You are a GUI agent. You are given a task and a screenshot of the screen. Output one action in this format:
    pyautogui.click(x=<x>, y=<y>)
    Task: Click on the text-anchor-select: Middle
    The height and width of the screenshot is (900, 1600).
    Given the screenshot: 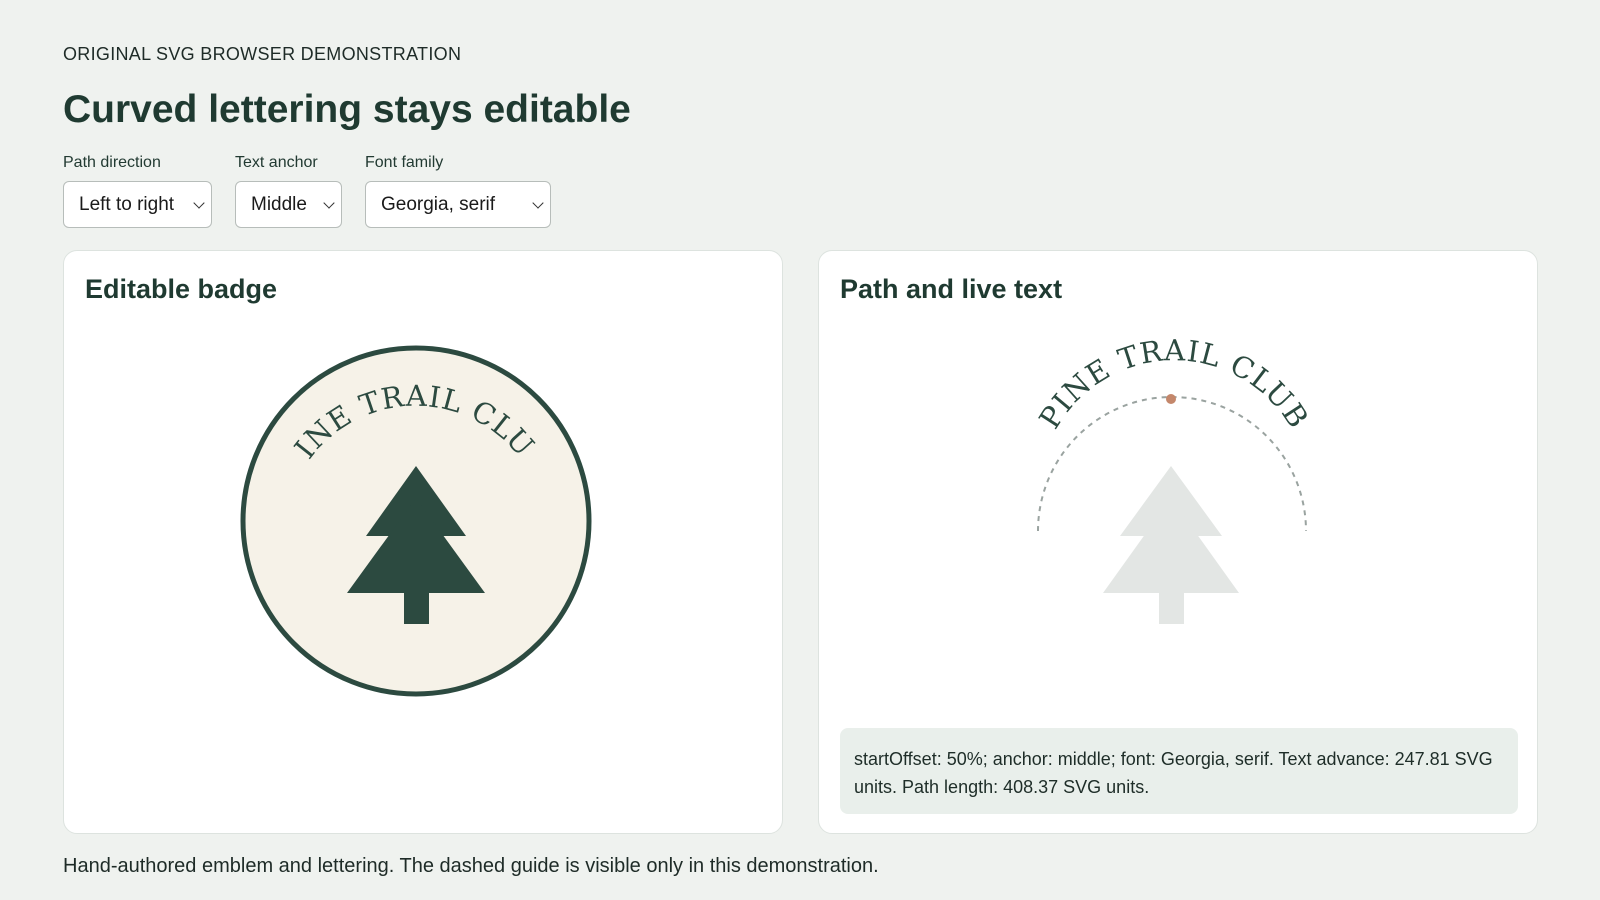 What is the action you would take?
    pyautogui.click(x=288, y=204)
    